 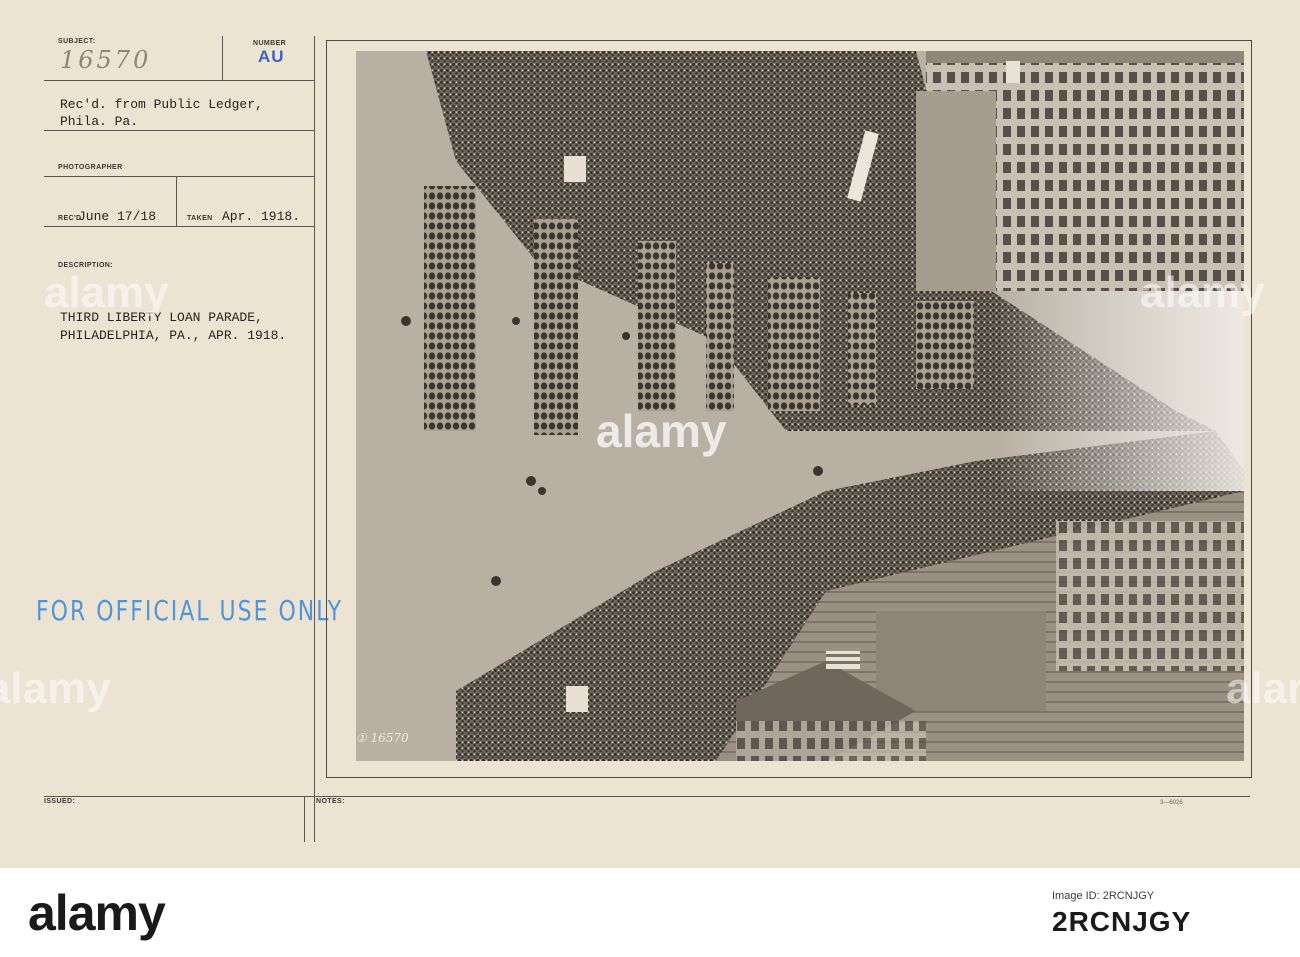 I want to click on rule-bottom, so click(x=647, y=796).